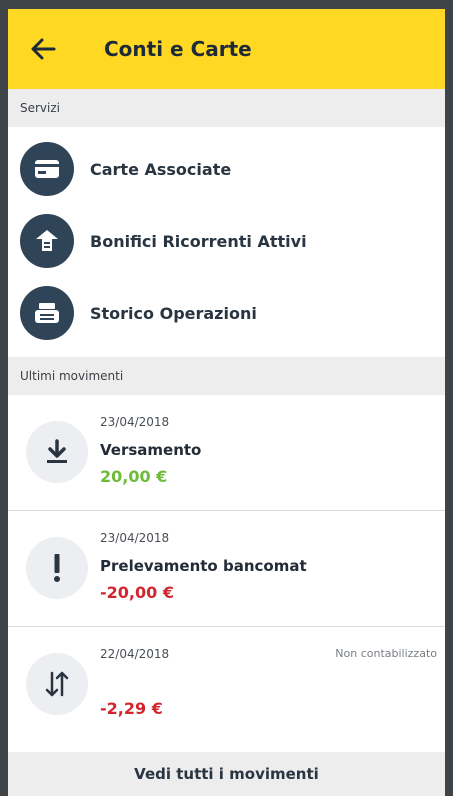  I want to click on transfer-icon, so click(47, 241).